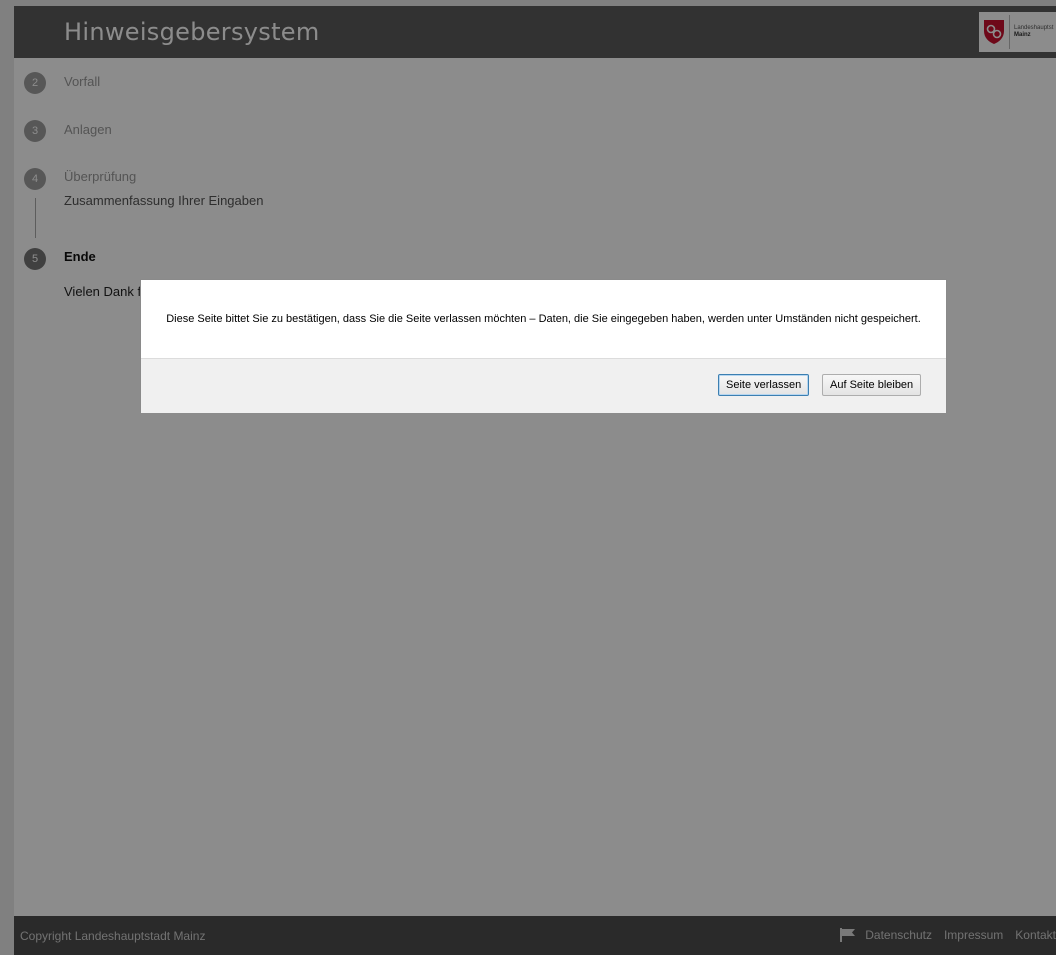  I want to click on stay-on-page-button: Auf Seite bleiben, so click(872, 385).